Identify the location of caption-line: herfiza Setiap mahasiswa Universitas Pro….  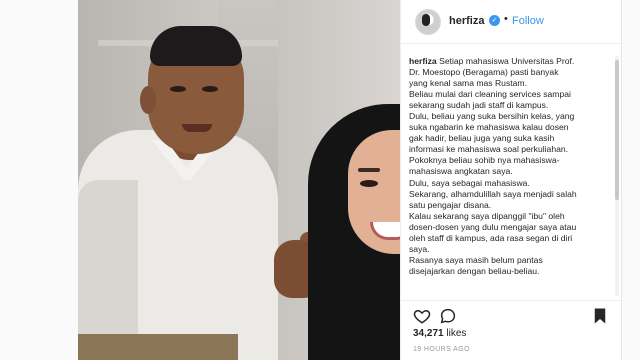
(512, 61).